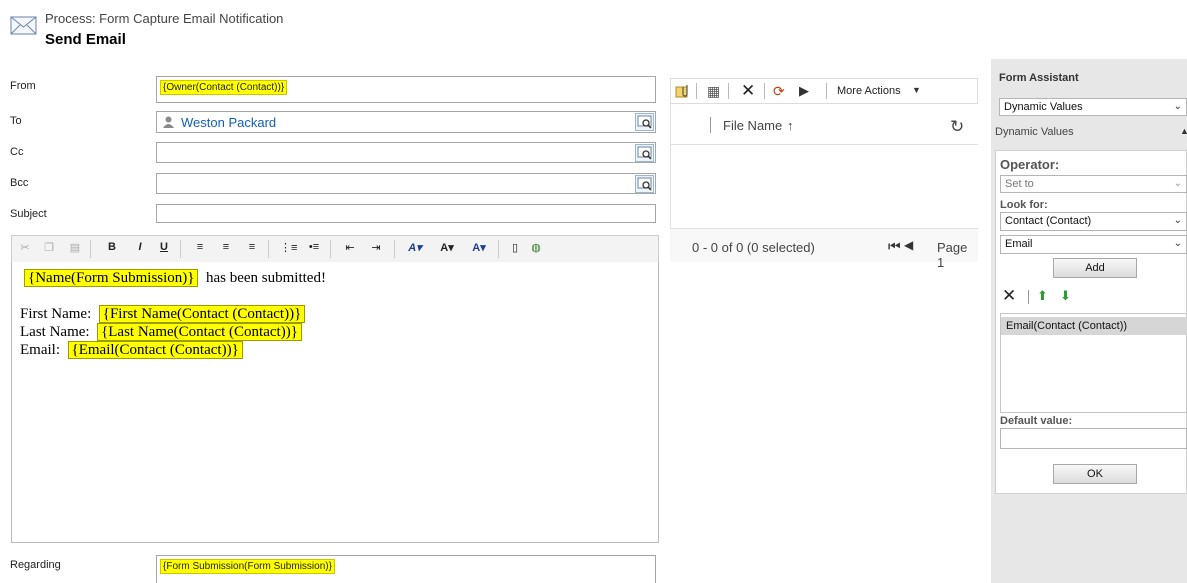 This screenshot has width=1187, height=583. Describe the element at coordinates (447, 249) in the screenshot. I see `font-size-icon: A▾` at that location.